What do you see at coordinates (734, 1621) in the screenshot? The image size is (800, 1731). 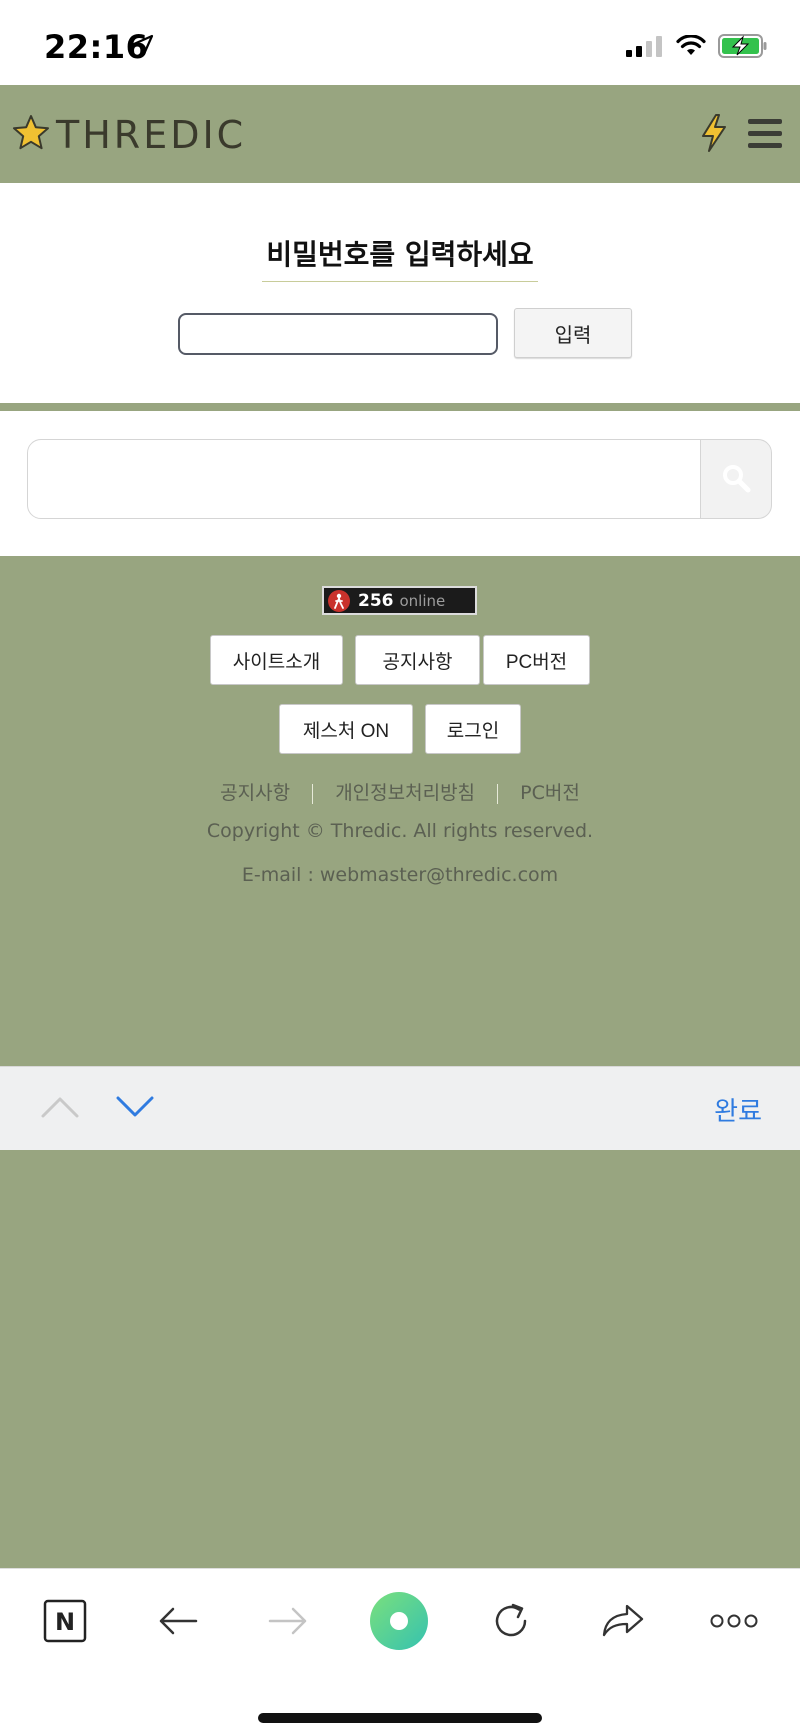 I see `more-icon` at bounding box center [734, 1621].